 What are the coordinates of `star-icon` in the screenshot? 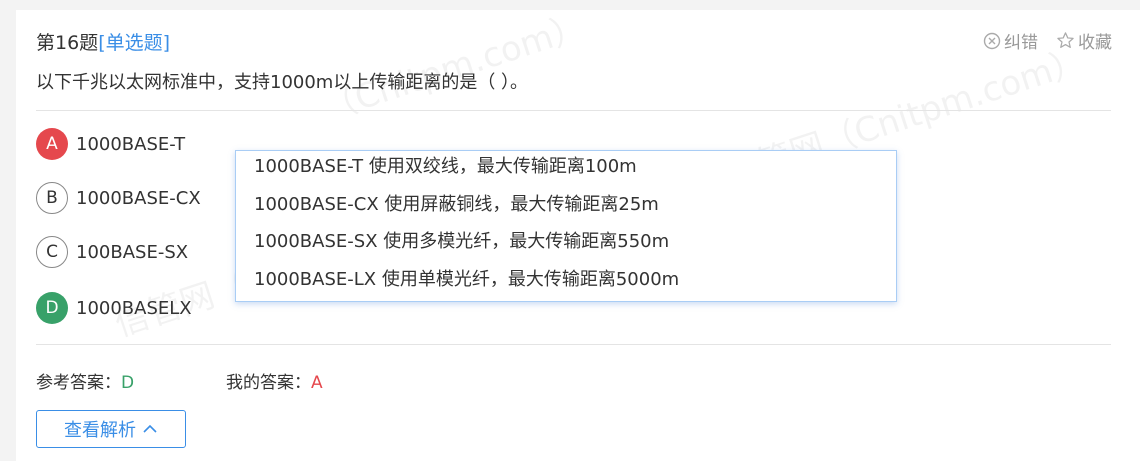 It's located at (1065, 40).